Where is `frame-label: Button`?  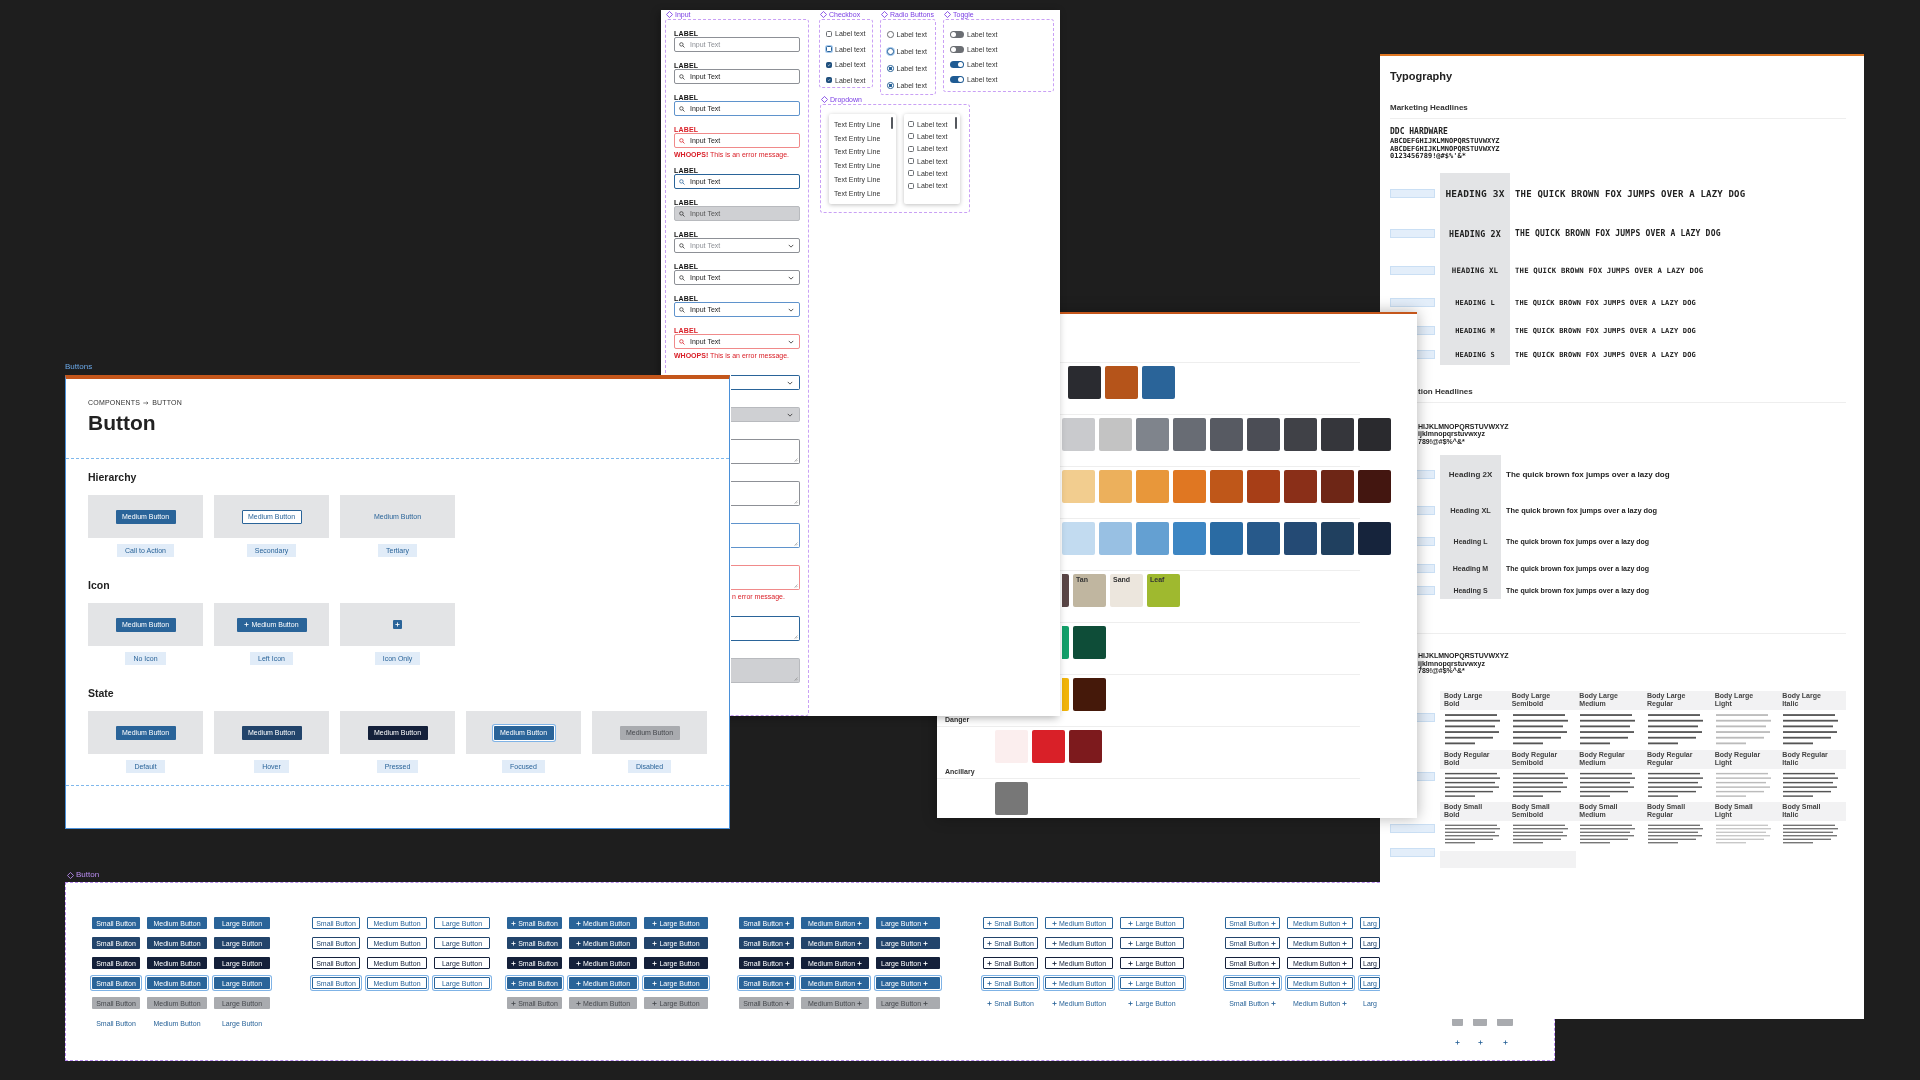 frame-label: Button is located at coordinates (88, 875).